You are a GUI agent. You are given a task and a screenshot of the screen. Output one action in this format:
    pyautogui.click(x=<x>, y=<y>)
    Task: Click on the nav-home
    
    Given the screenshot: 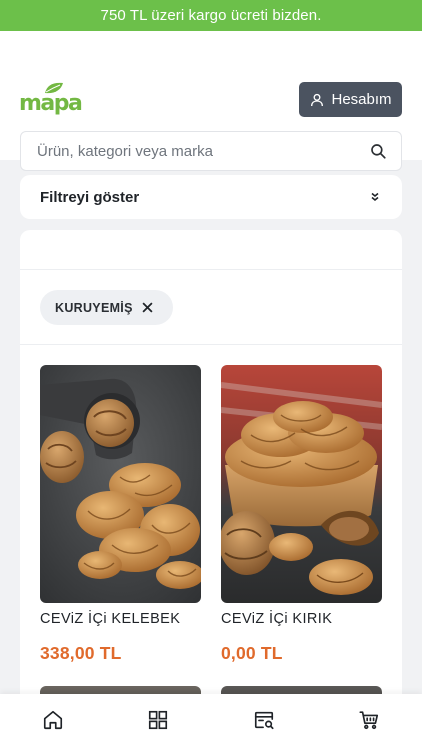 What is the action you would take?
    pyautogui.click(x=53, y=720)
    